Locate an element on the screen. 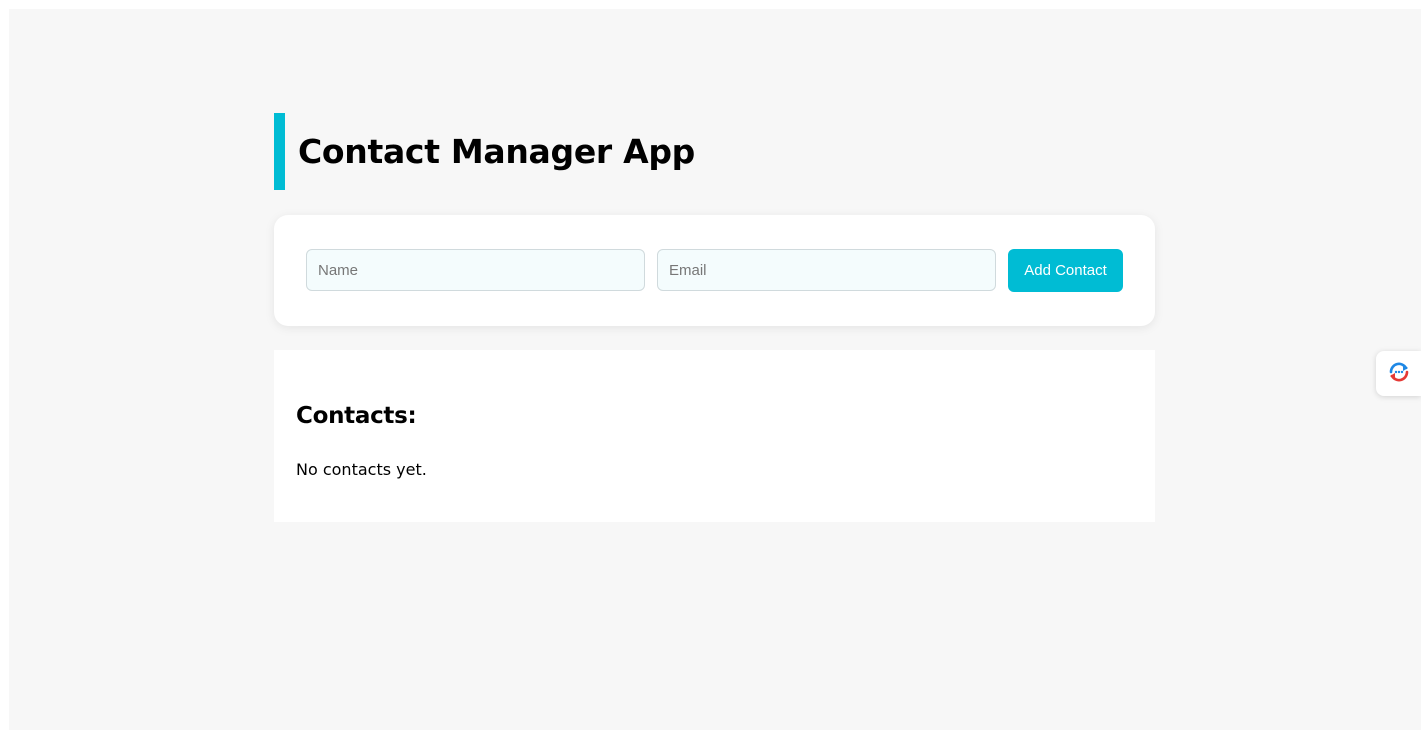 The width and height of the screenshot is (1421, 730). header: Contact Manager App is located at coordinates (484, 151).